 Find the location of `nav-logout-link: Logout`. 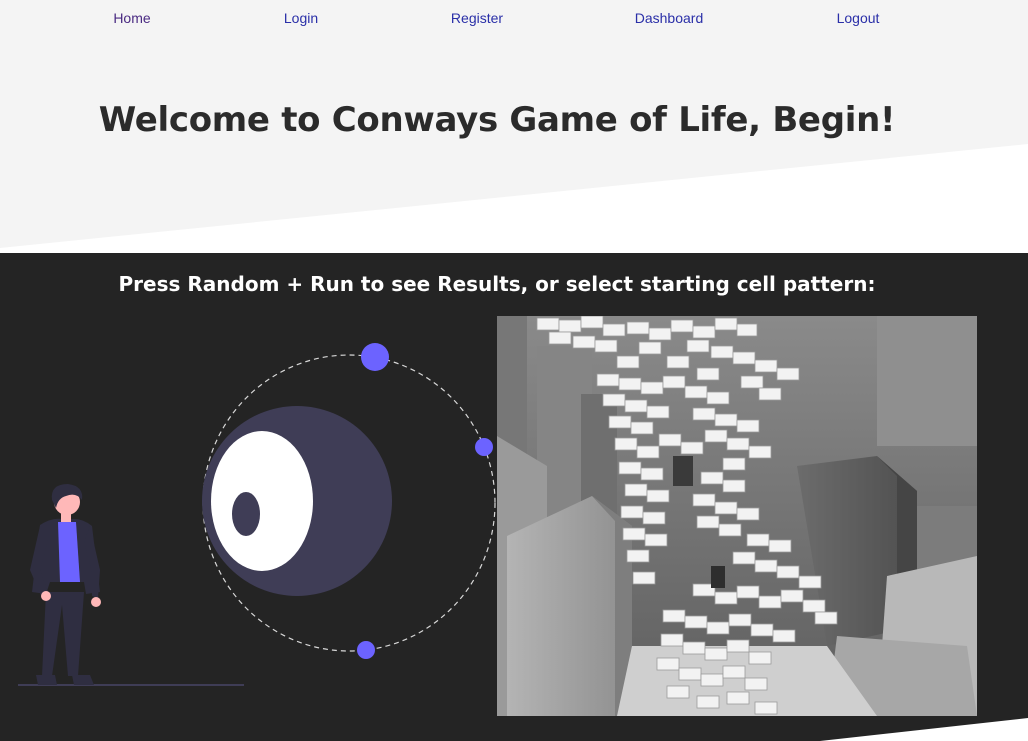

nav-logout-link: Logout is located at coordinates (858, 18).